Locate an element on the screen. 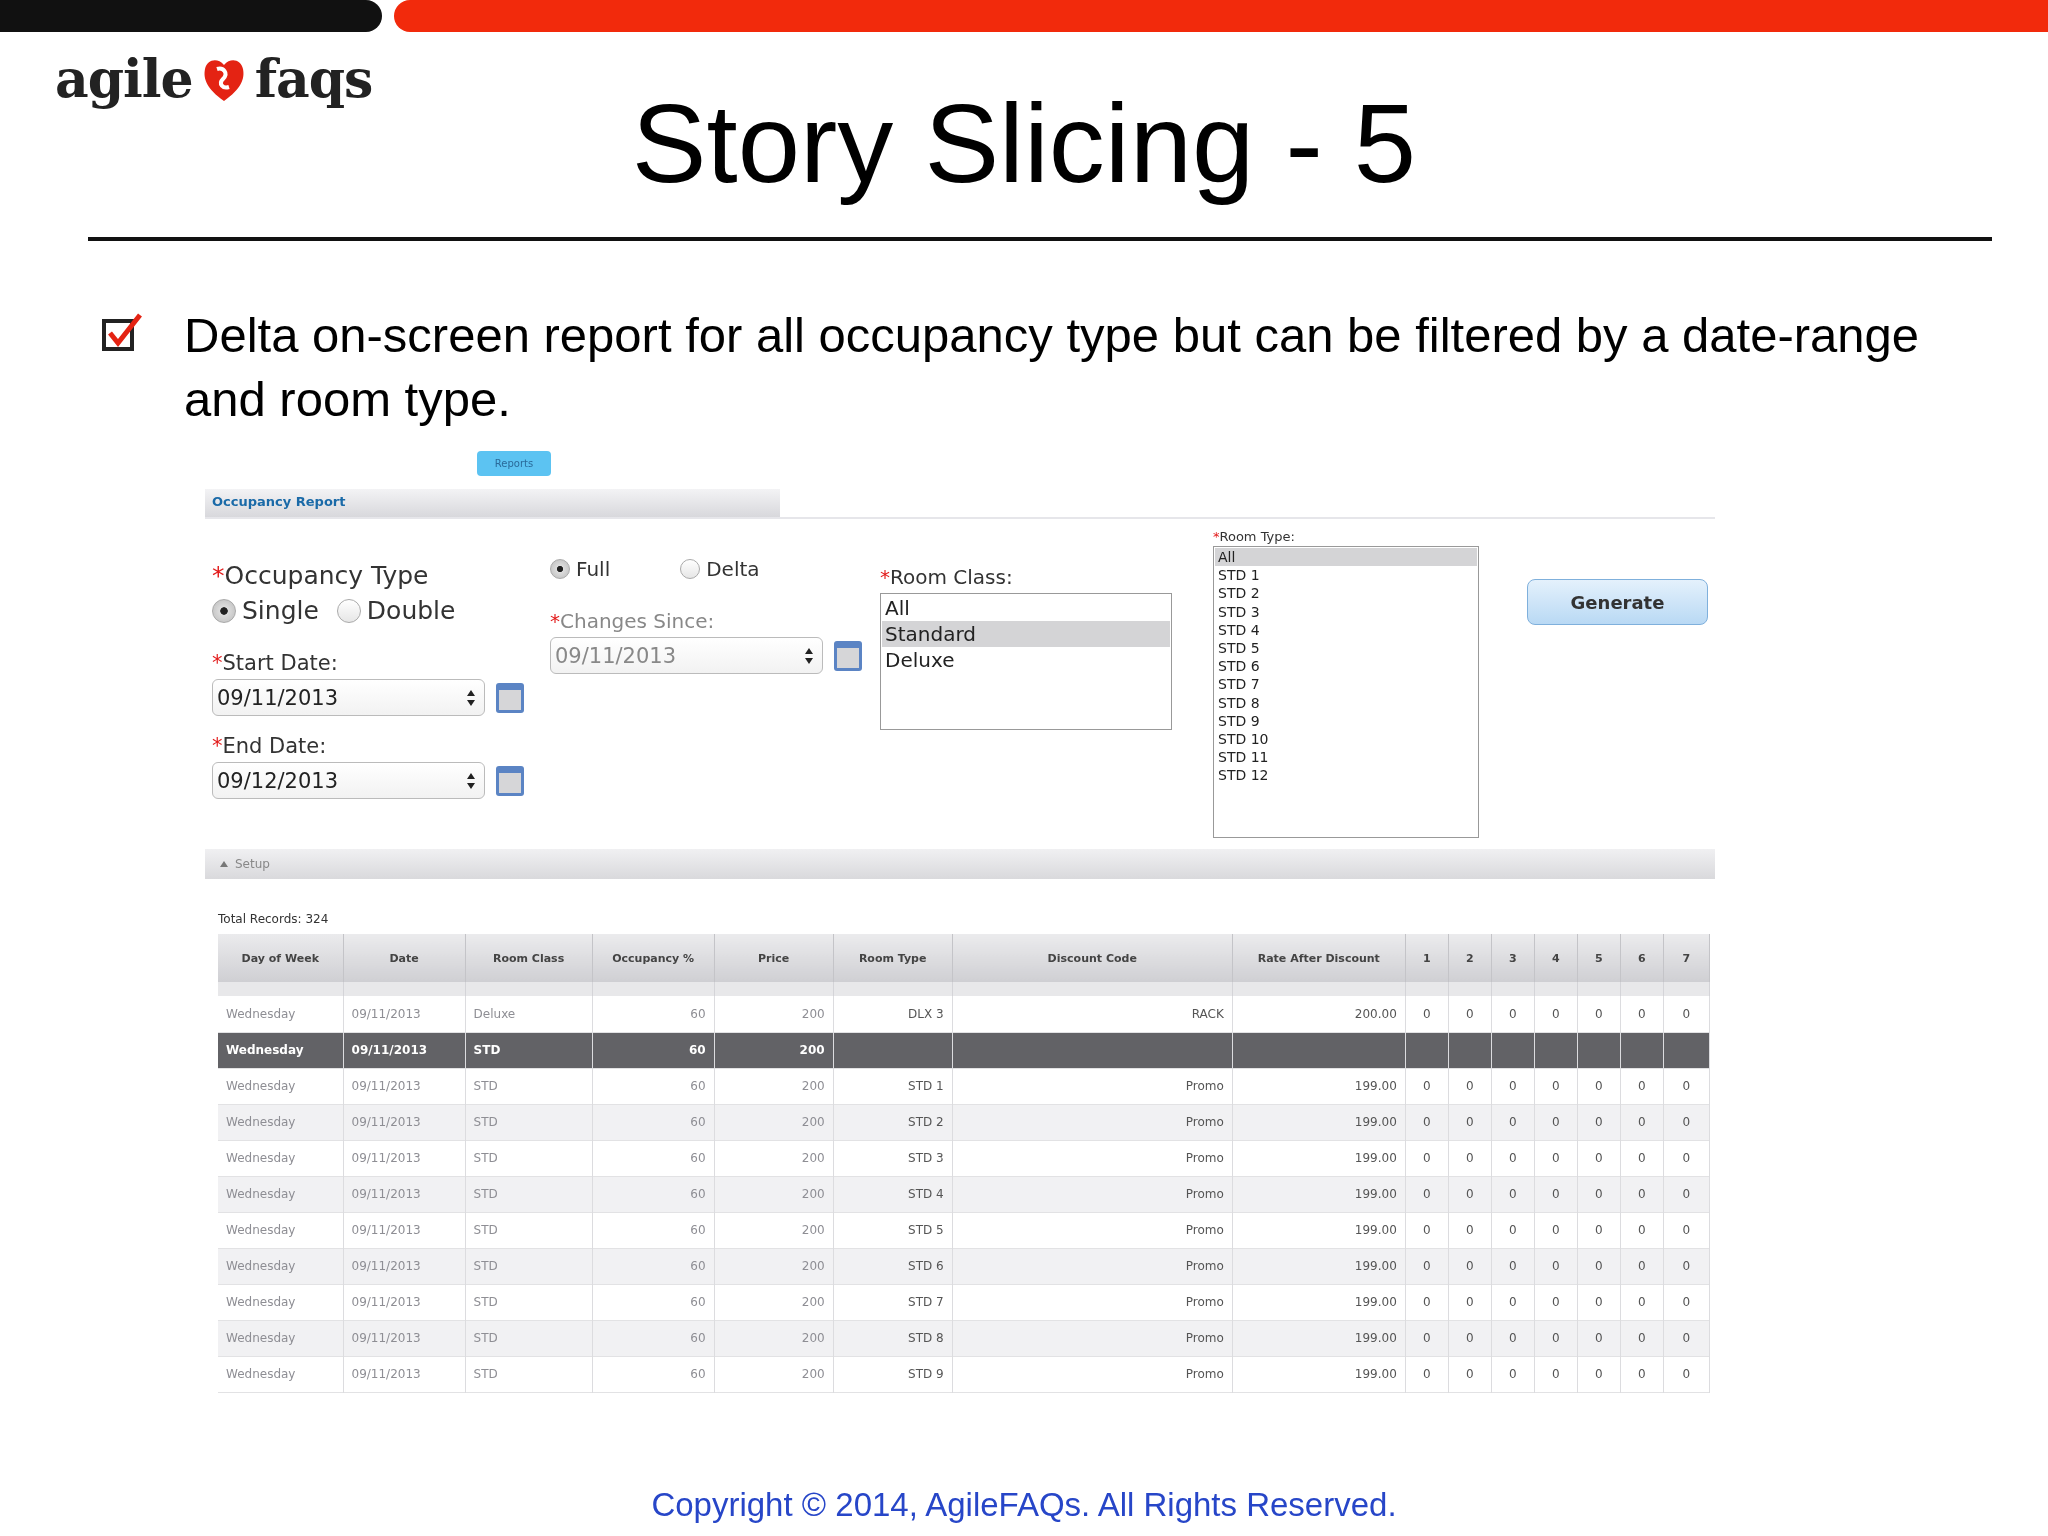  room-class-list: All Standard Deluxe is located at coordinates (1026, 661).